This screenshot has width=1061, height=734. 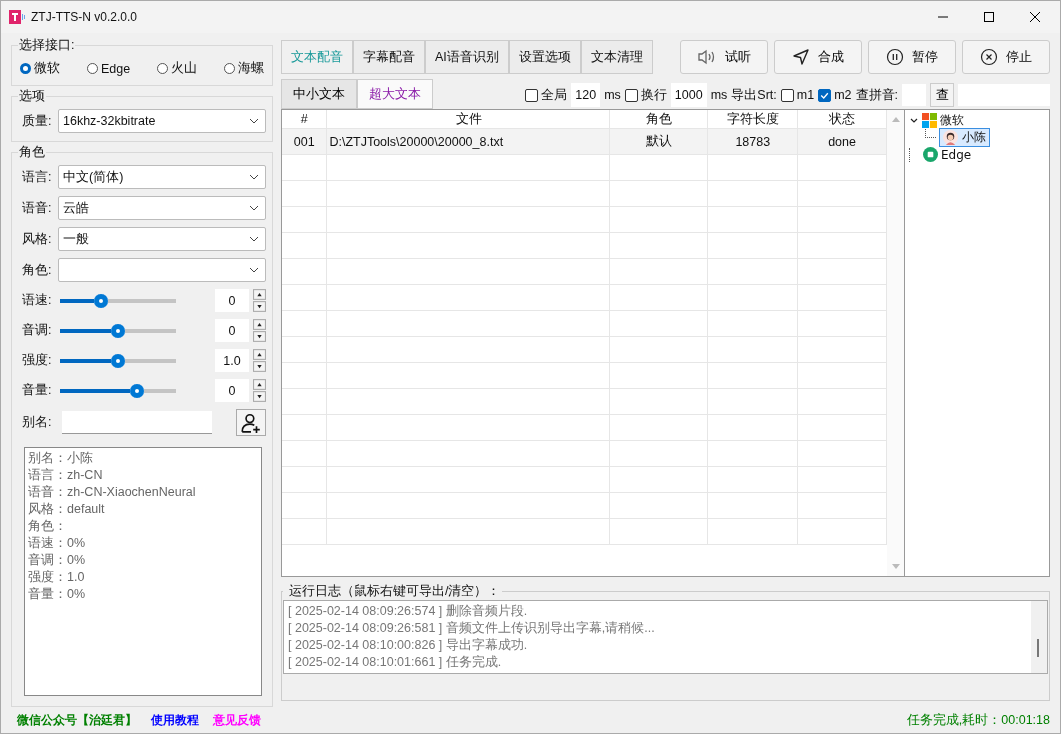 I want to click on badge-icon, so click(x=930, y=154).